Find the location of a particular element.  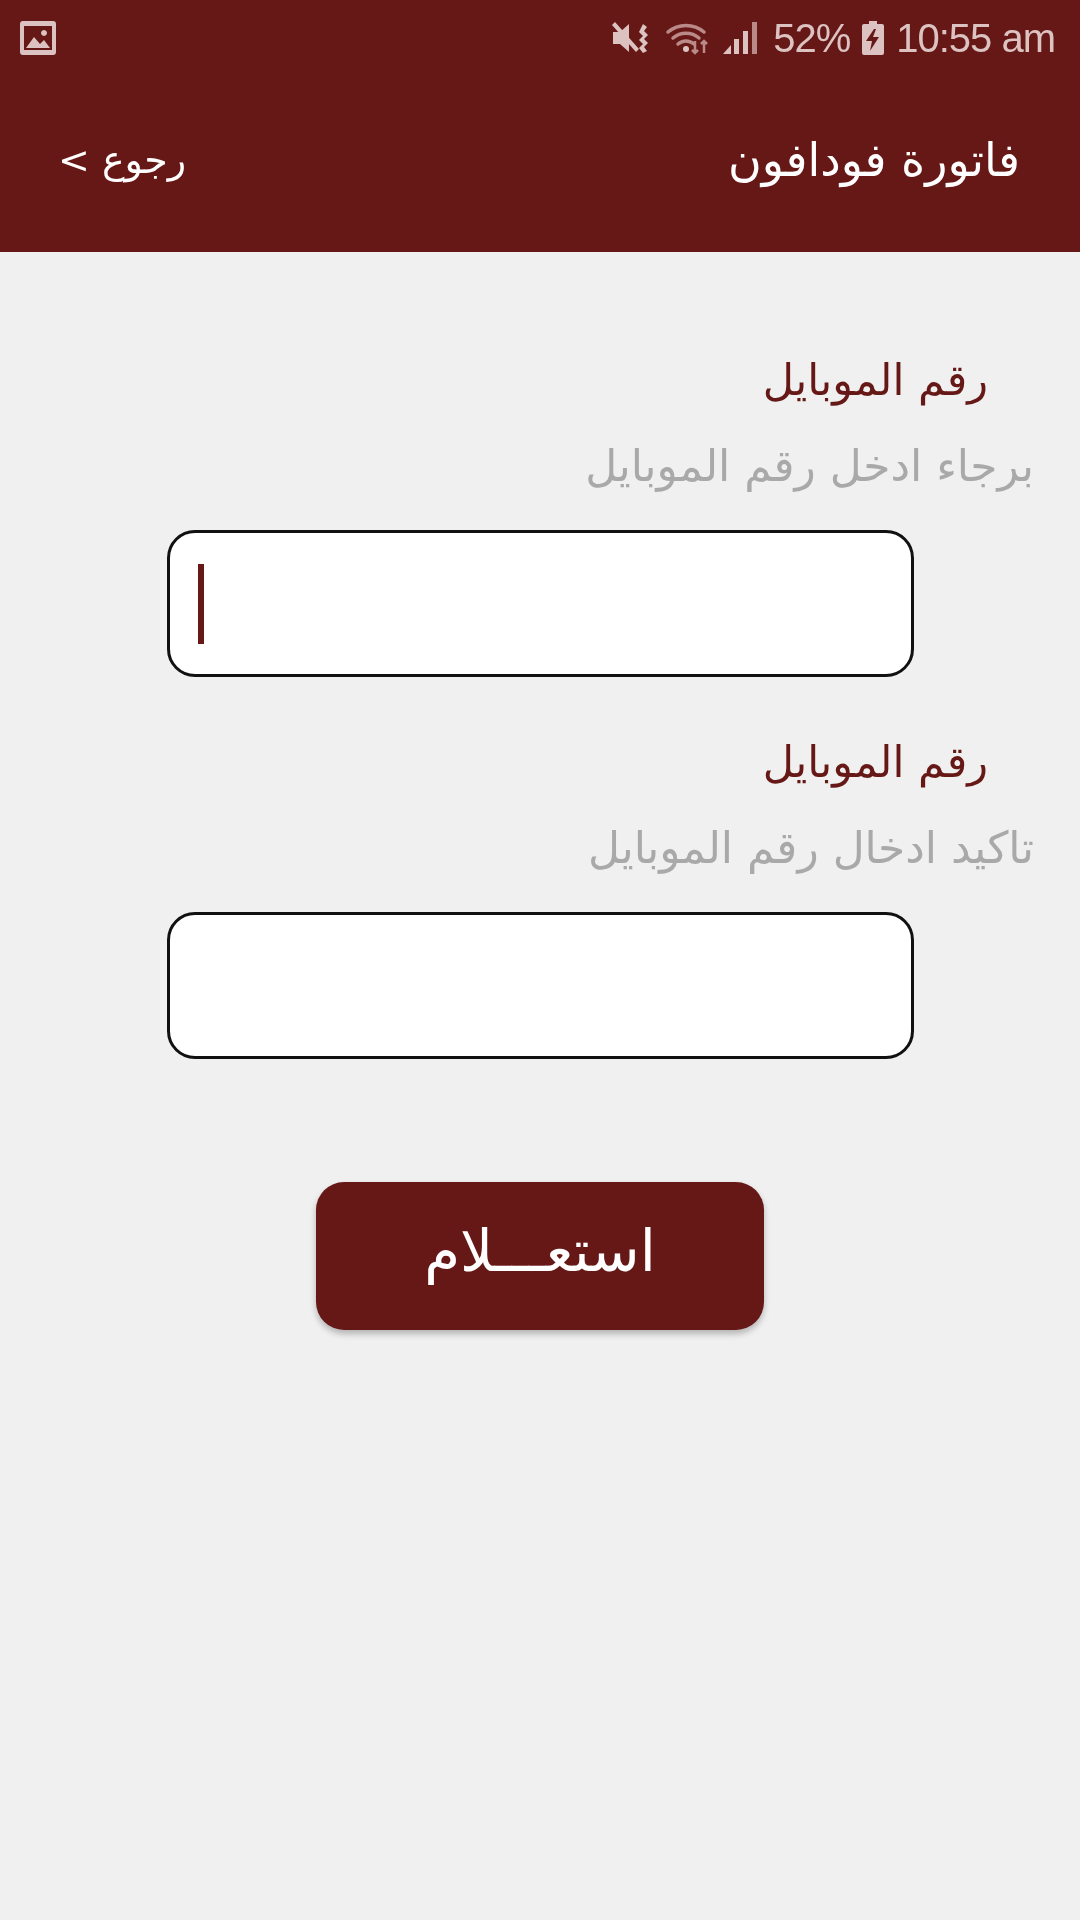

page-title: فاتورة فودافون is located at coordinates (873, 159).